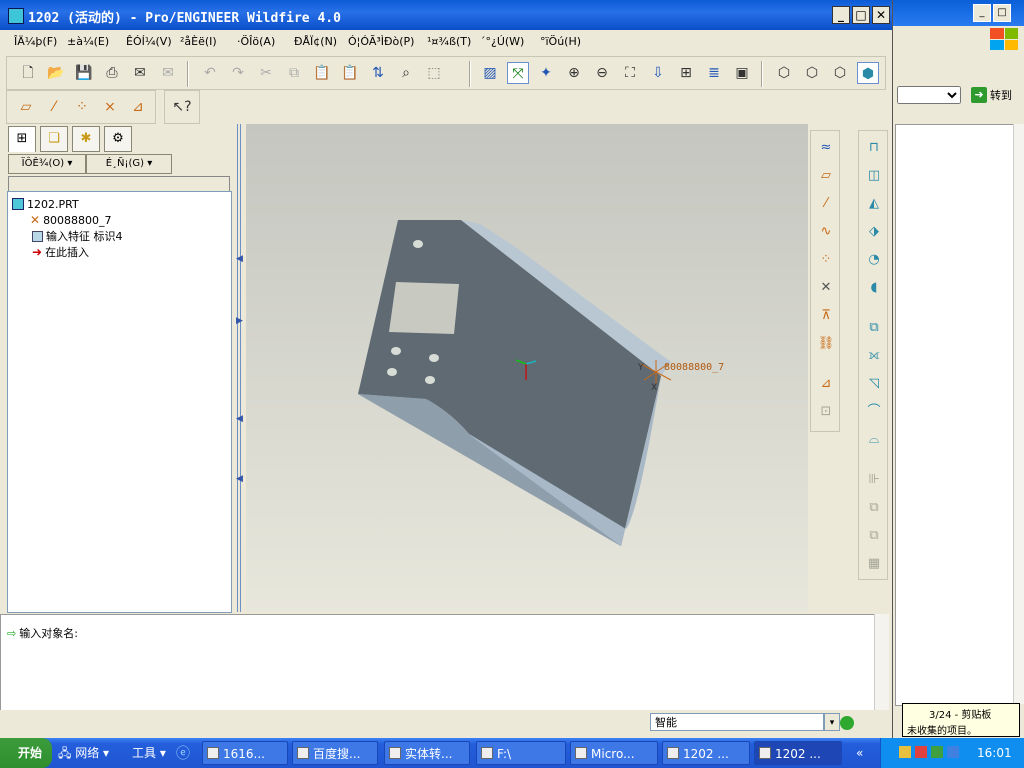 Image resolution: width=1024 pixels, height=768 pixels. I want to click on csys-icon: ✕, so click(826, 288).